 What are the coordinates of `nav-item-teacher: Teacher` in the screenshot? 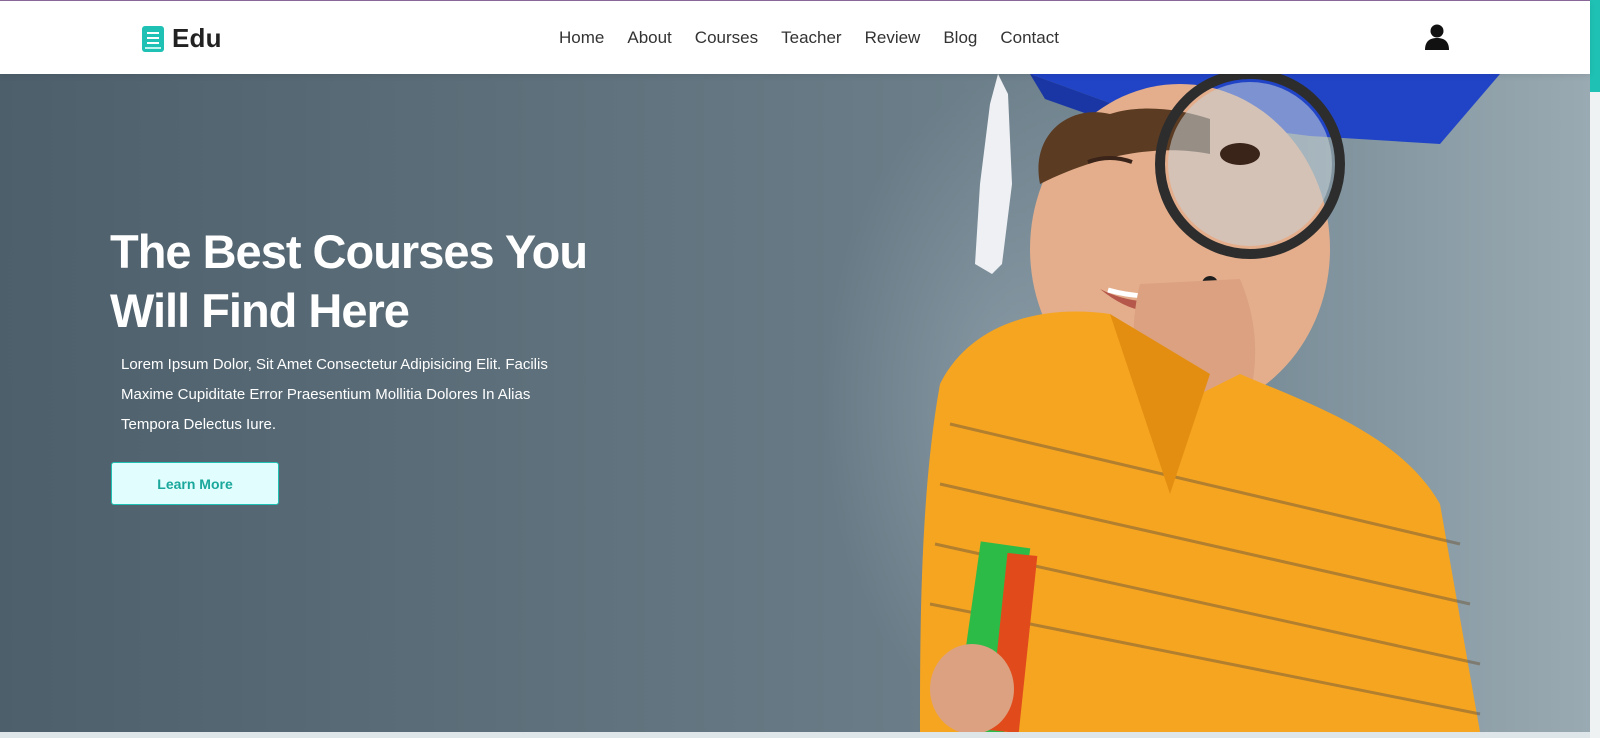 It's located at (811, 38).